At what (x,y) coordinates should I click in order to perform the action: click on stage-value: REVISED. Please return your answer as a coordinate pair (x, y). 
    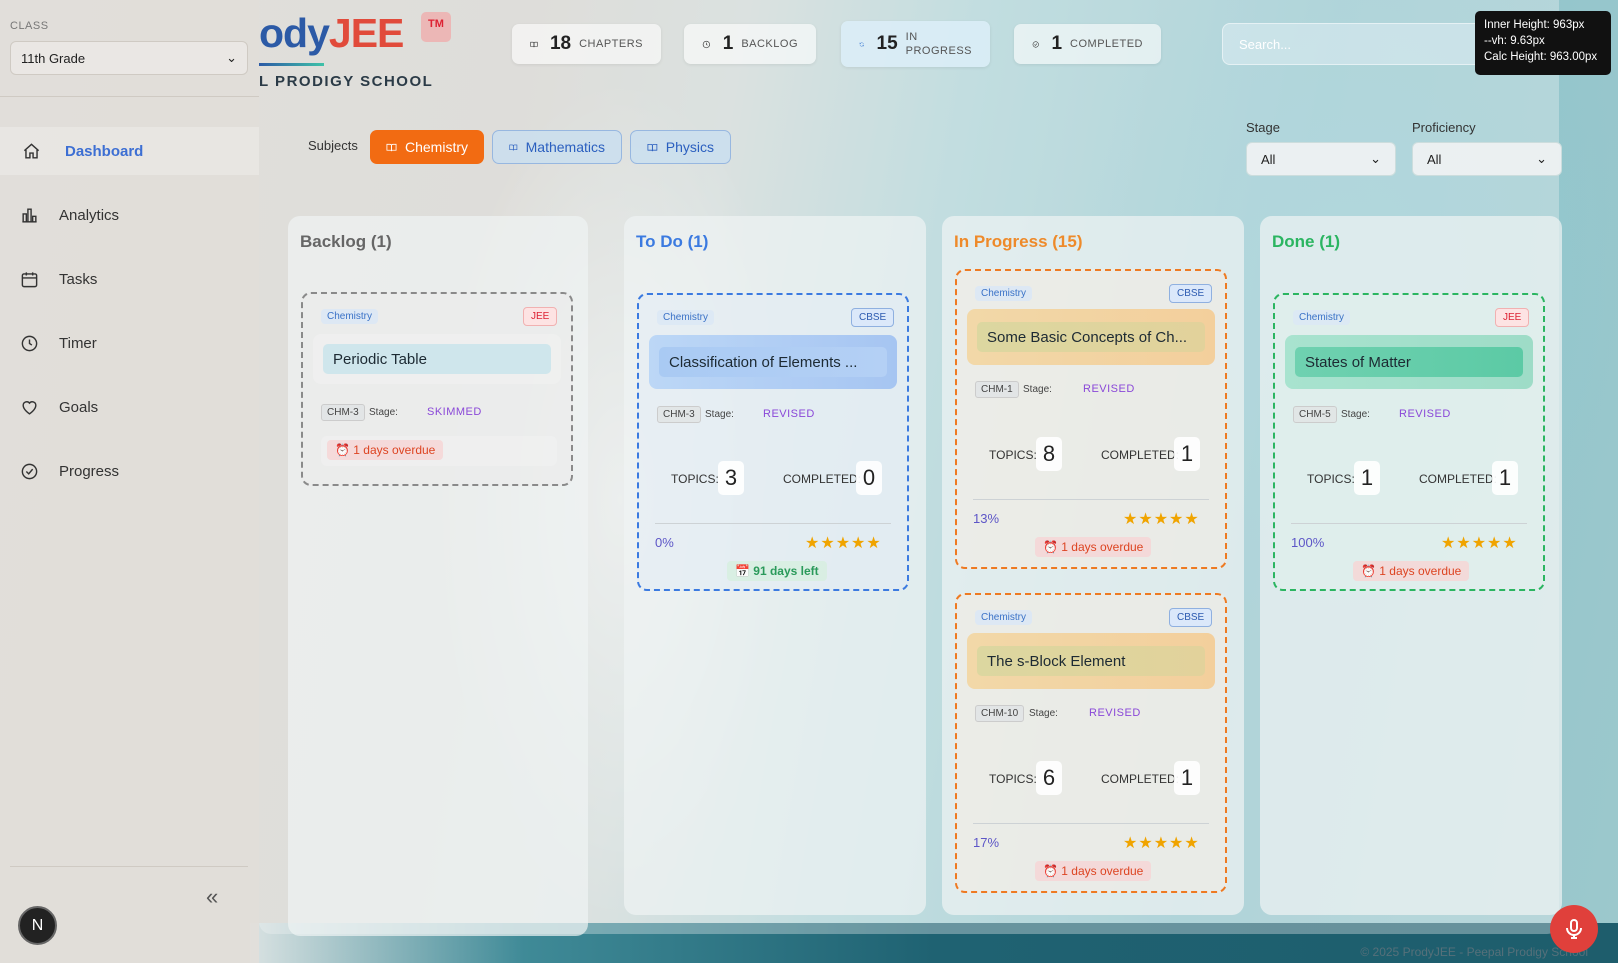
    Looking at the image, I should click on (1109, 389).